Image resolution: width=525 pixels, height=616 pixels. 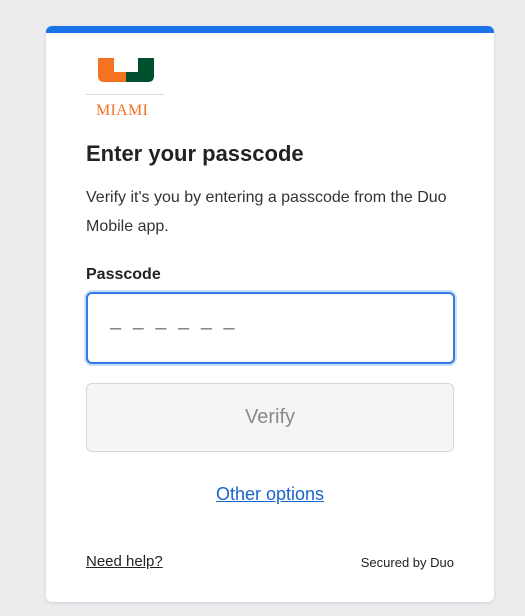 I want to click on miami-u-logo-icon, so click(x=126, y=70).